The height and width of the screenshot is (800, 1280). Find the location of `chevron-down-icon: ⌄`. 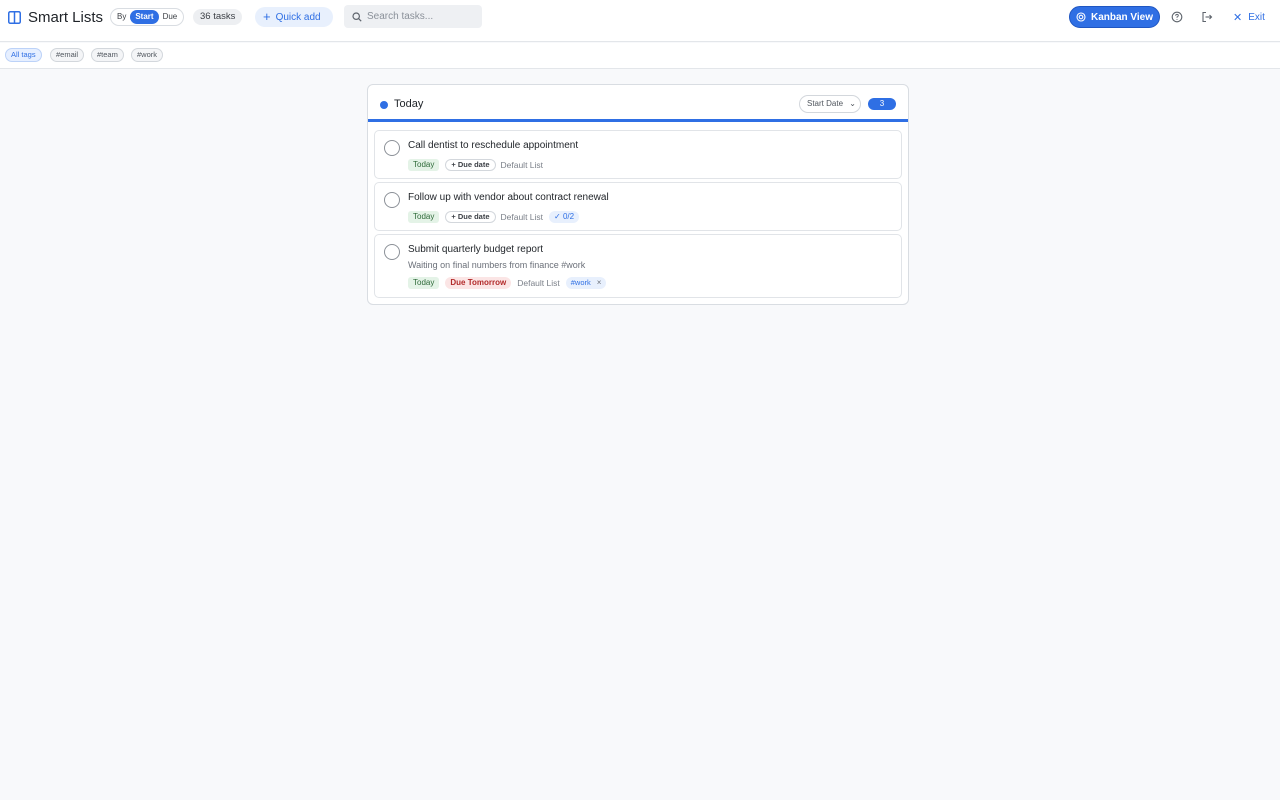

chevron-down-icon: ⌄ is located at coordinates (852, 103).